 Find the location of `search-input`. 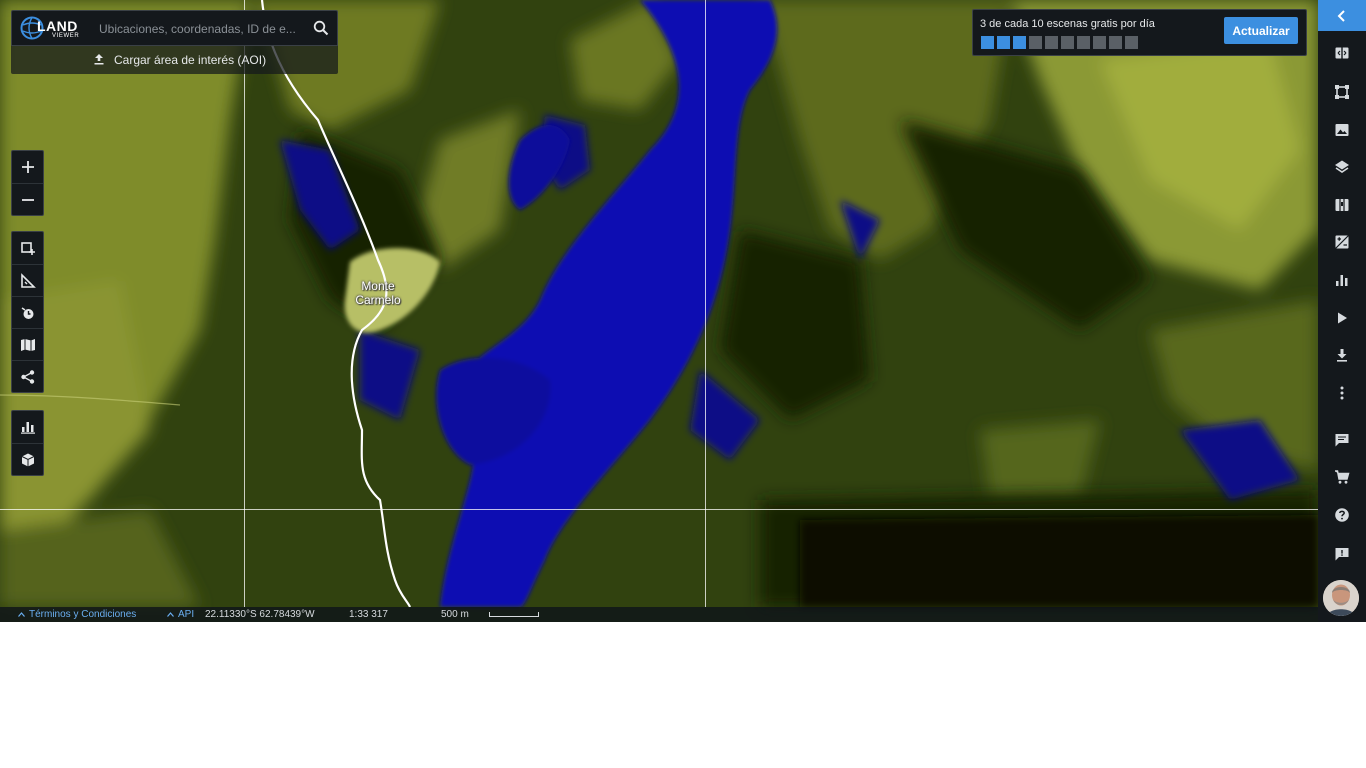

search-input is located at coordinates (204, 29).